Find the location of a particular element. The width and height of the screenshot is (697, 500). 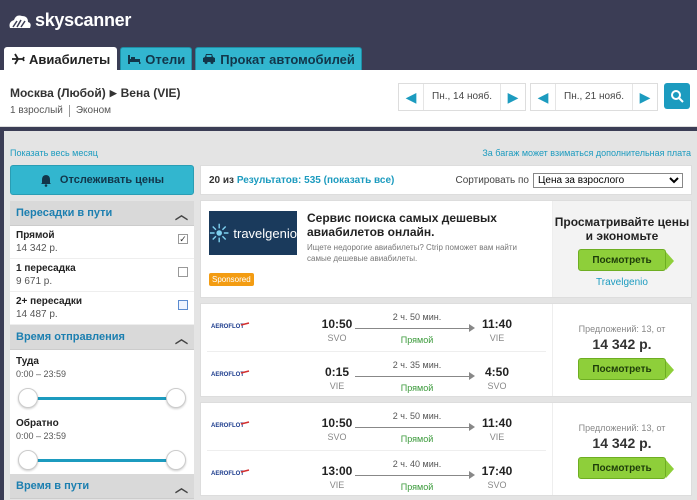

tab-flights: Авиабилеты is located at coordinates (61, 58).